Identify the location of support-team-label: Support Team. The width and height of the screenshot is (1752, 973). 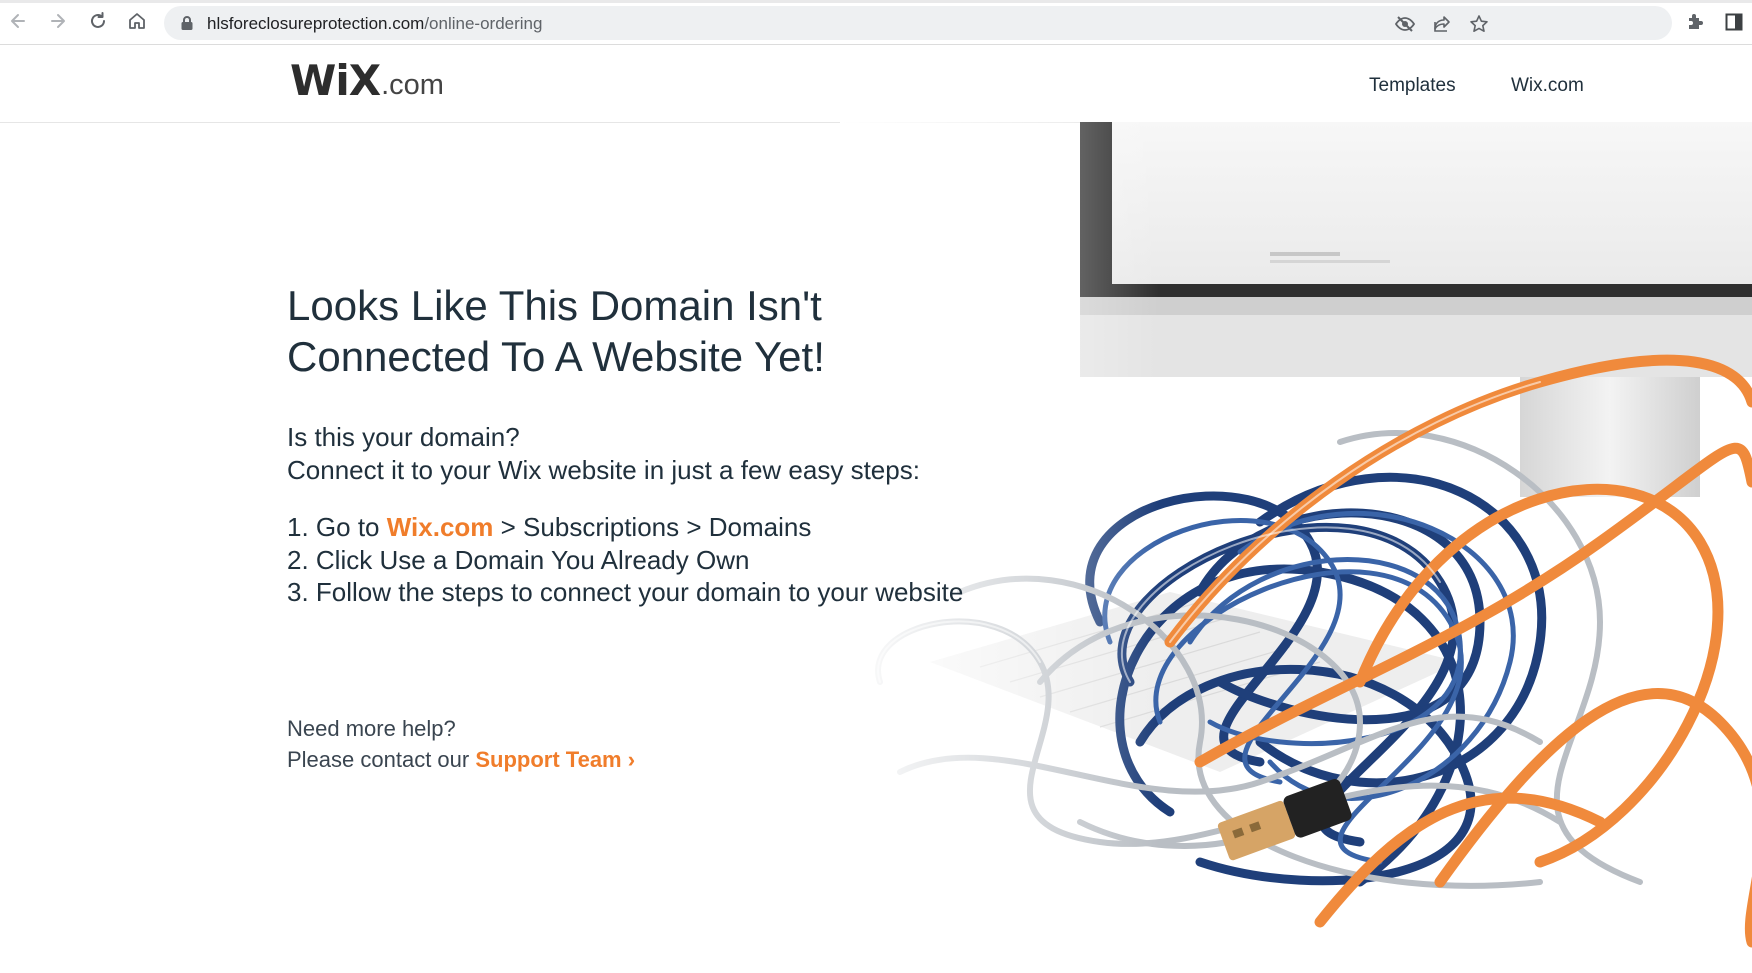
(548, 759).